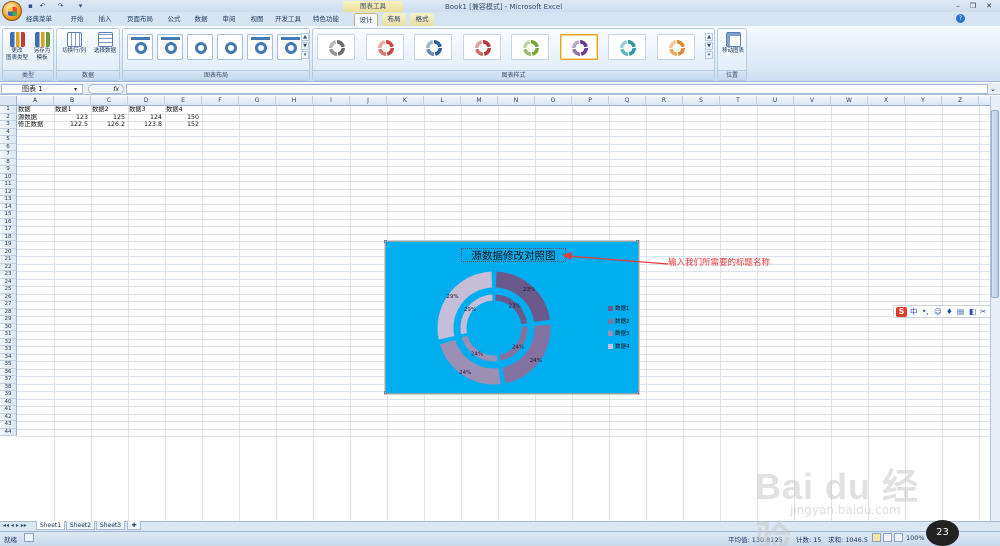 This screenshot has width=1000, height=546. Describe the element at coordinates (305, 46) in the screenshot. I see `layout-scroll-down-icon: ▼` at that location.